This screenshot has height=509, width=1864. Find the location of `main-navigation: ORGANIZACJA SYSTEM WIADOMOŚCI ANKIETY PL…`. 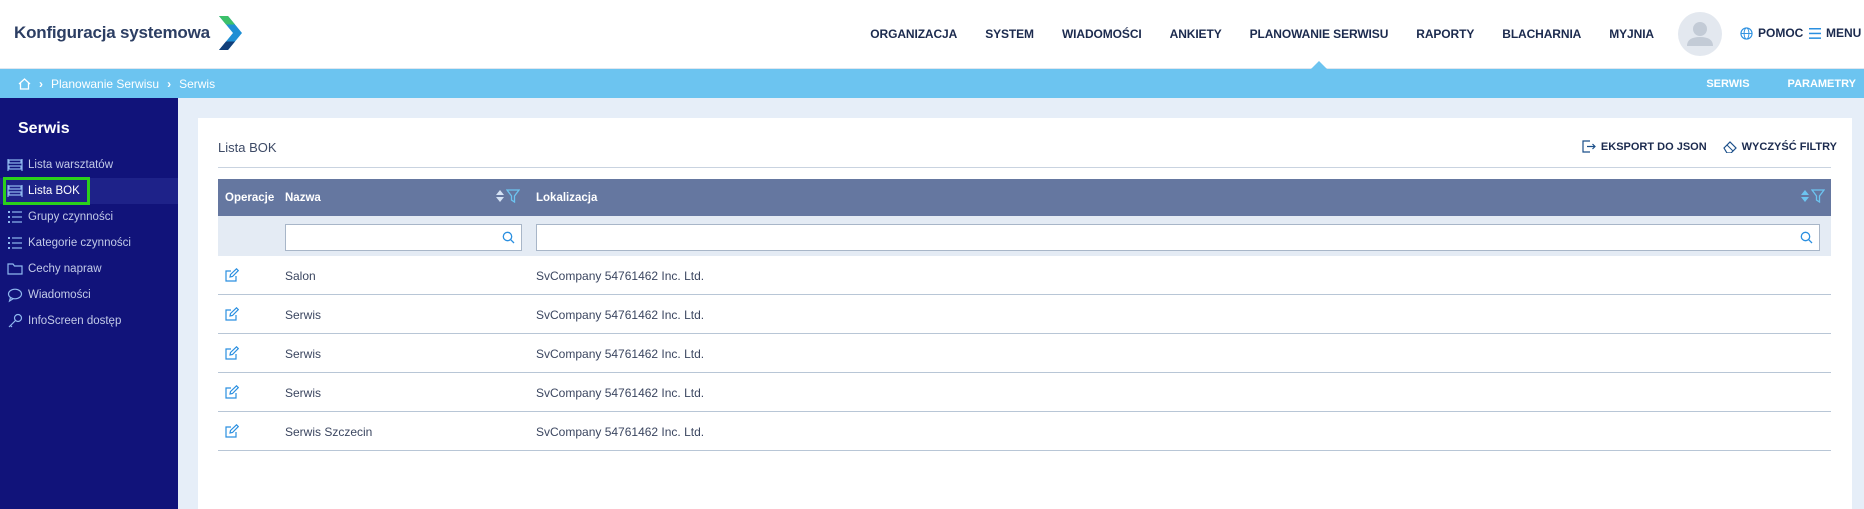

main-navigation: ORGANIZACJA SYSTEM WIADOMOŚCI ANKIETY PL… is located at coordinates (1248, 34).